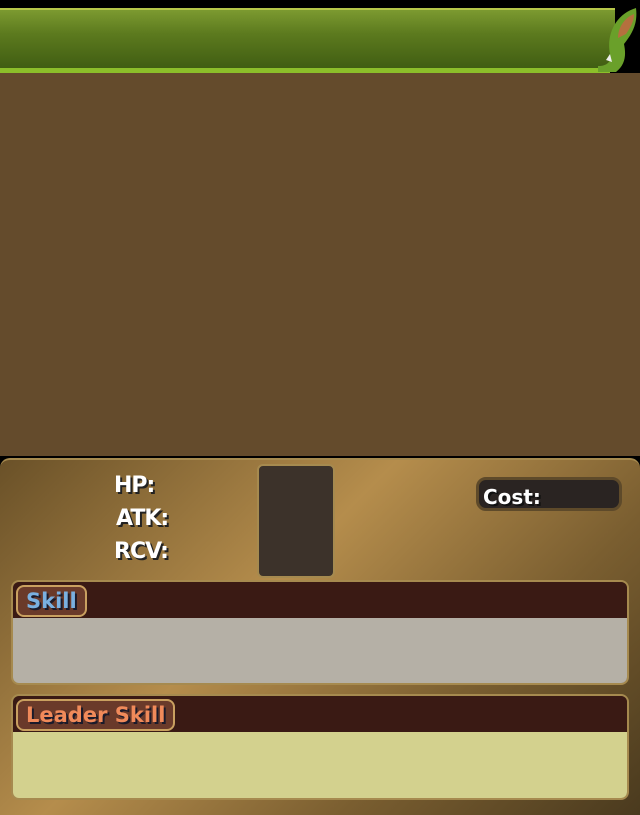 This screenshot has width=640, height=815. I want to click on dragon-wing-icon, so click(617, 40).